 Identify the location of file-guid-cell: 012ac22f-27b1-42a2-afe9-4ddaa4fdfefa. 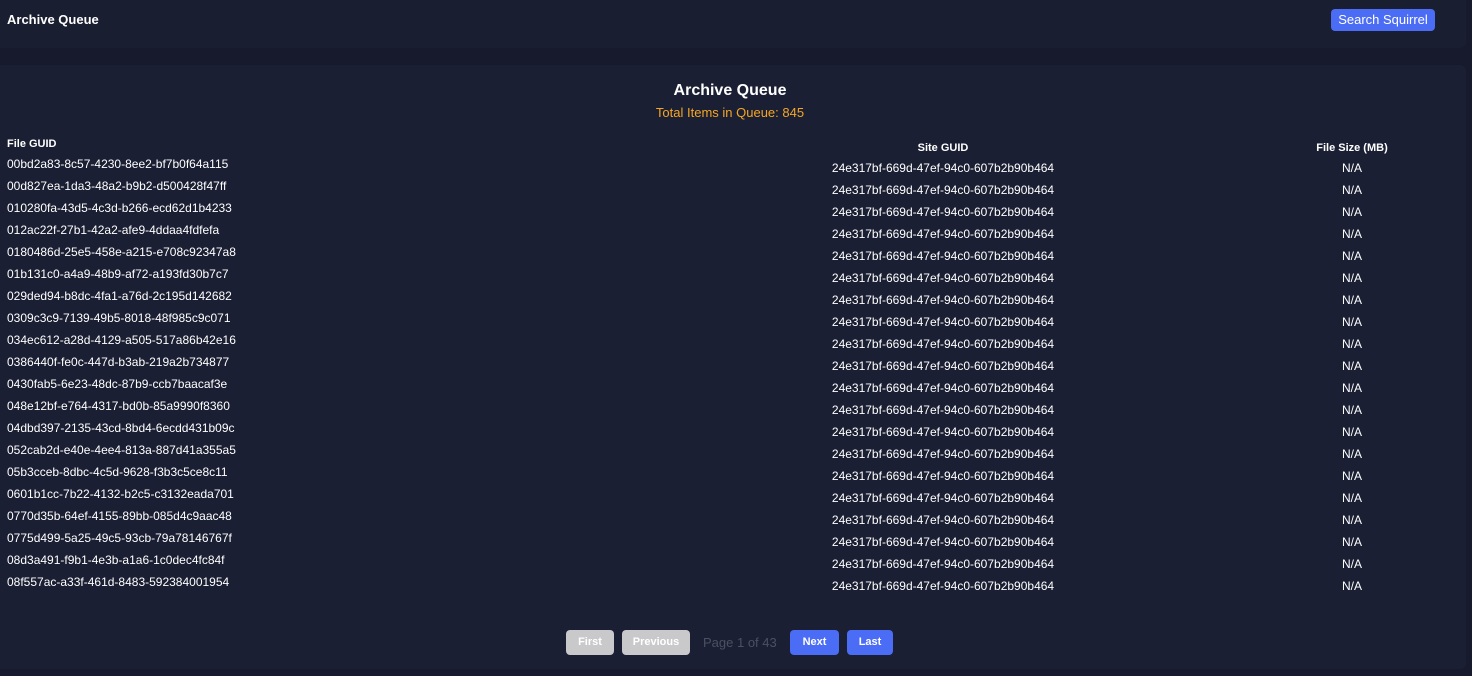
(113, 230).